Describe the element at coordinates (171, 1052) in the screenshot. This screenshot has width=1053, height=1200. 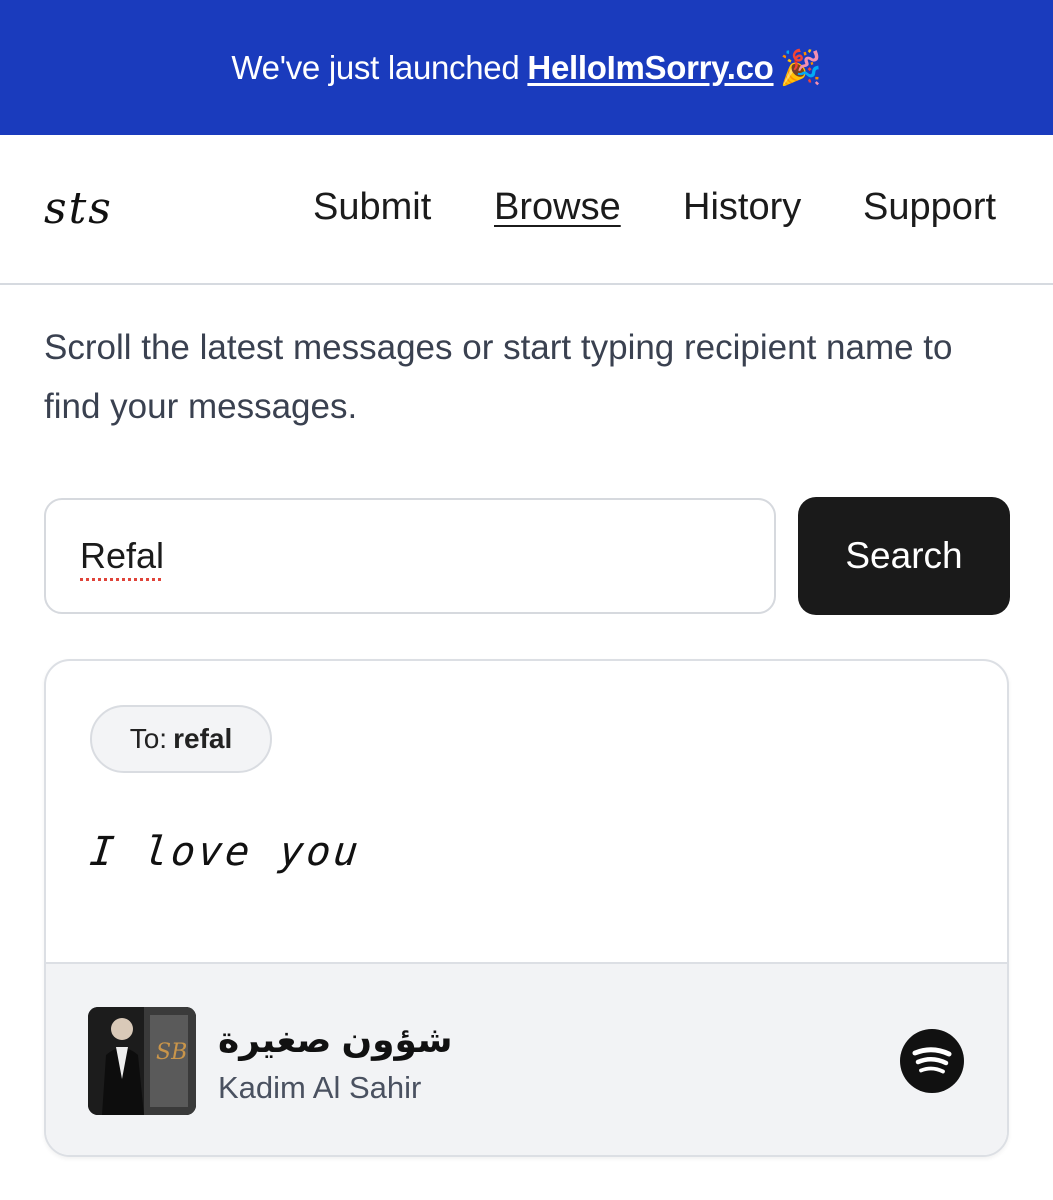
I see `svg-text: SB` at that location.